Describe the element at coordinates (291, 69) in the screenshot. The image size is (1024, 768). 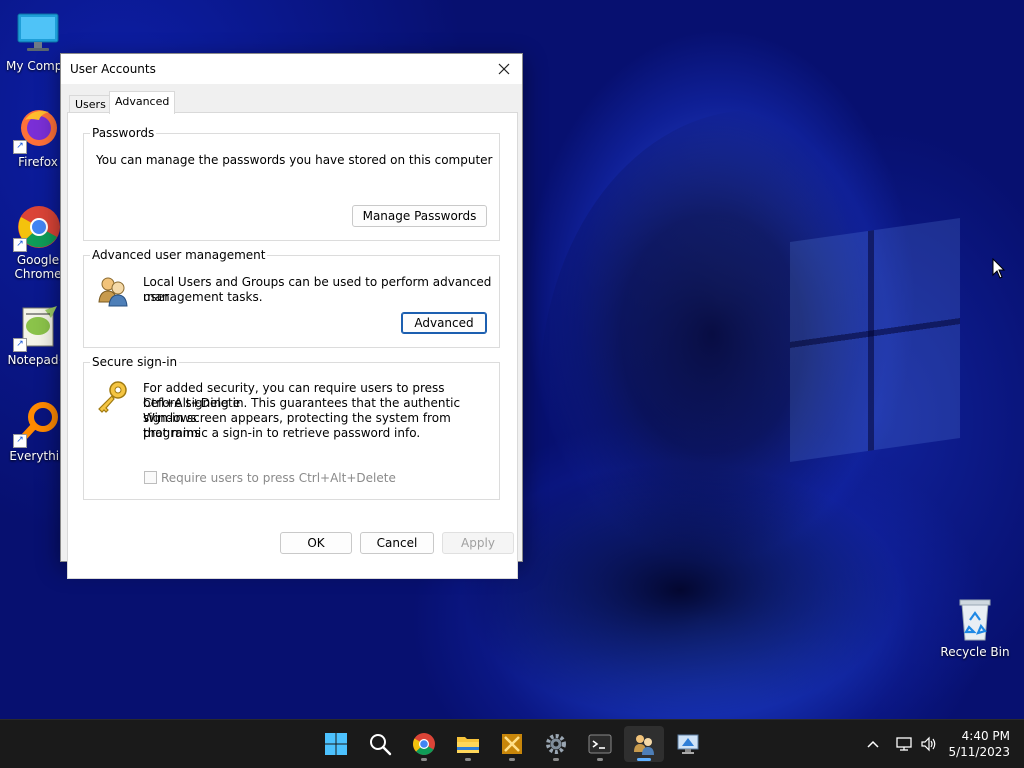
I see `dialog-titlebar: User Accounts` at that location.